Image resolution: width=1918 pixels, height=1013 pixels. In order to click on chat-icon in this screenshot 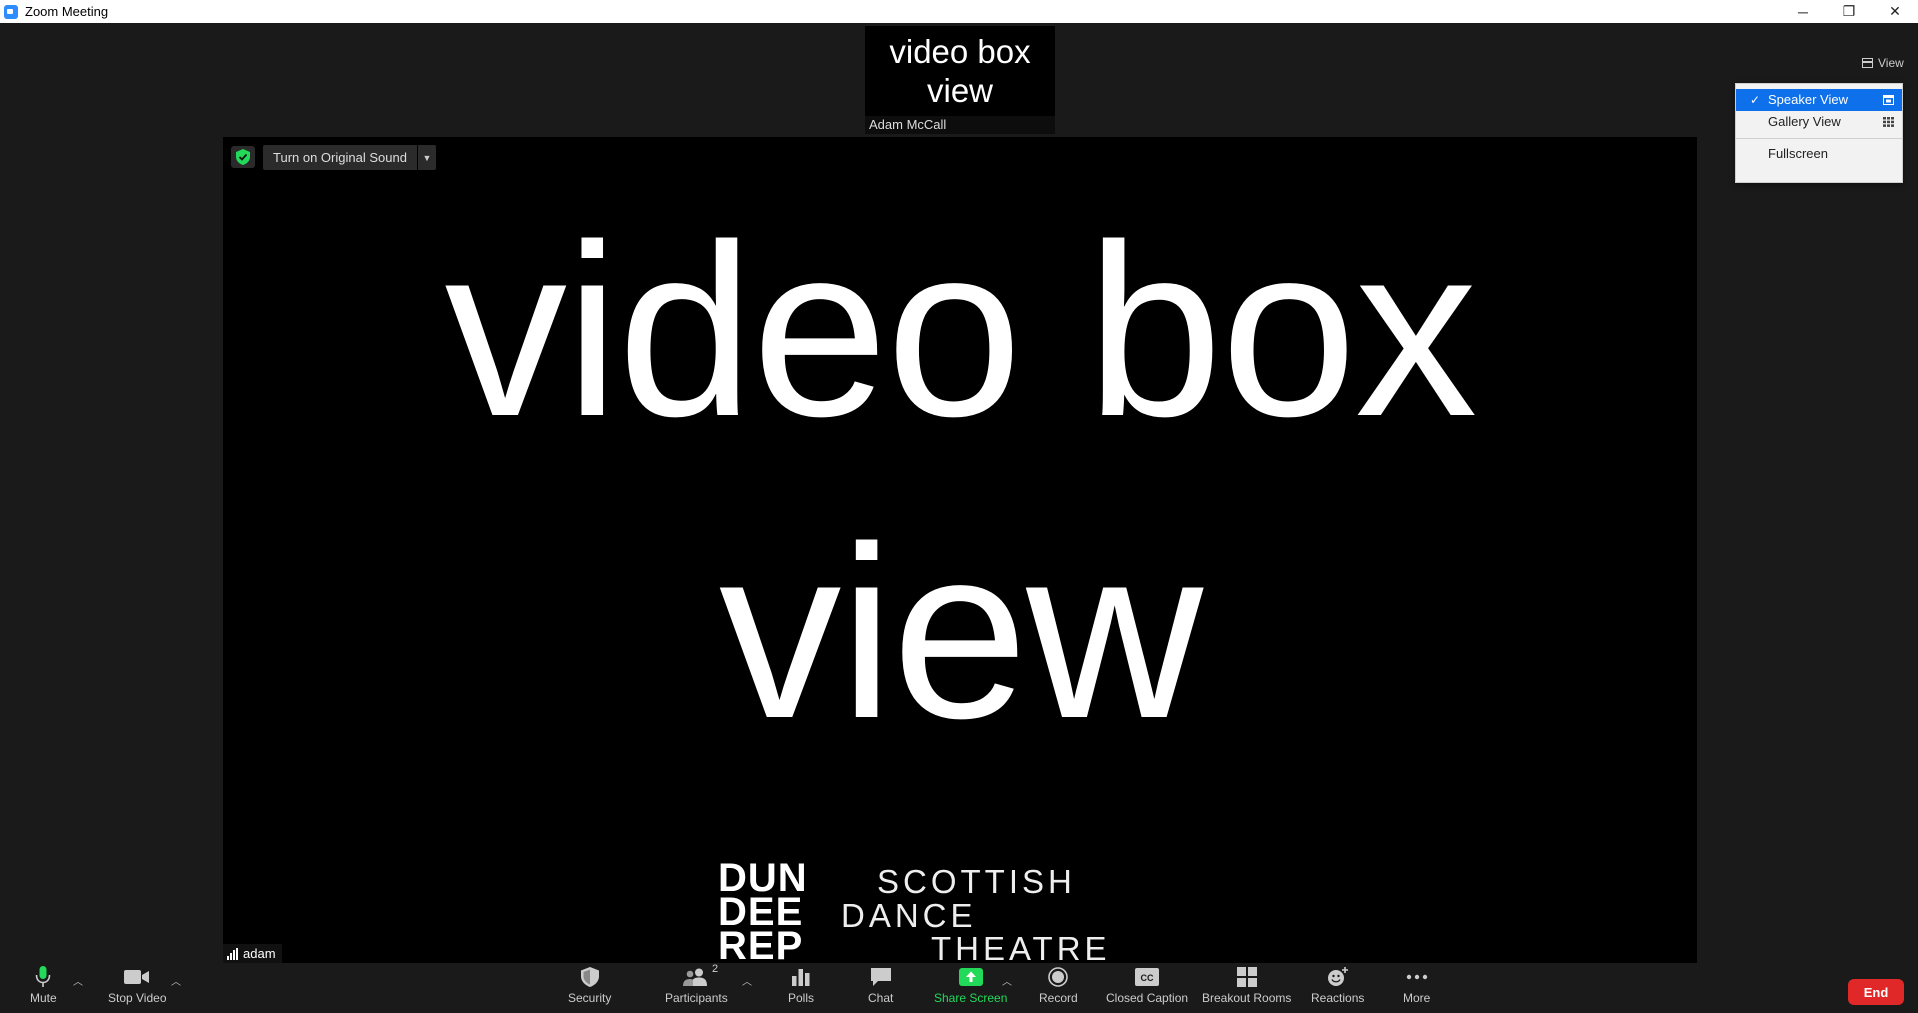, I will do `click(881, 977)`.